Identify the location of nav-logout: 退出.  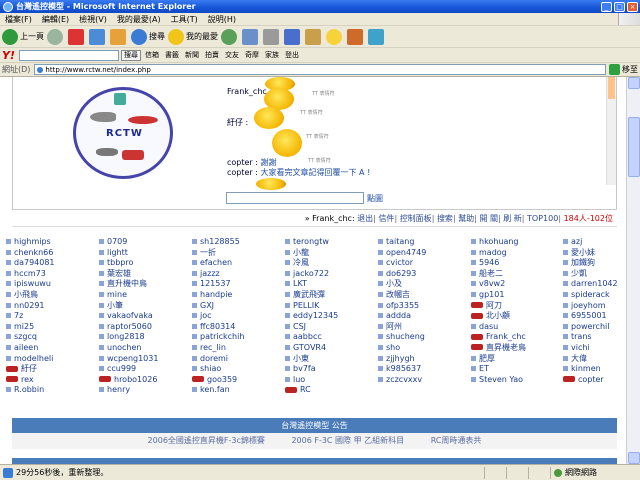
(365, 218).